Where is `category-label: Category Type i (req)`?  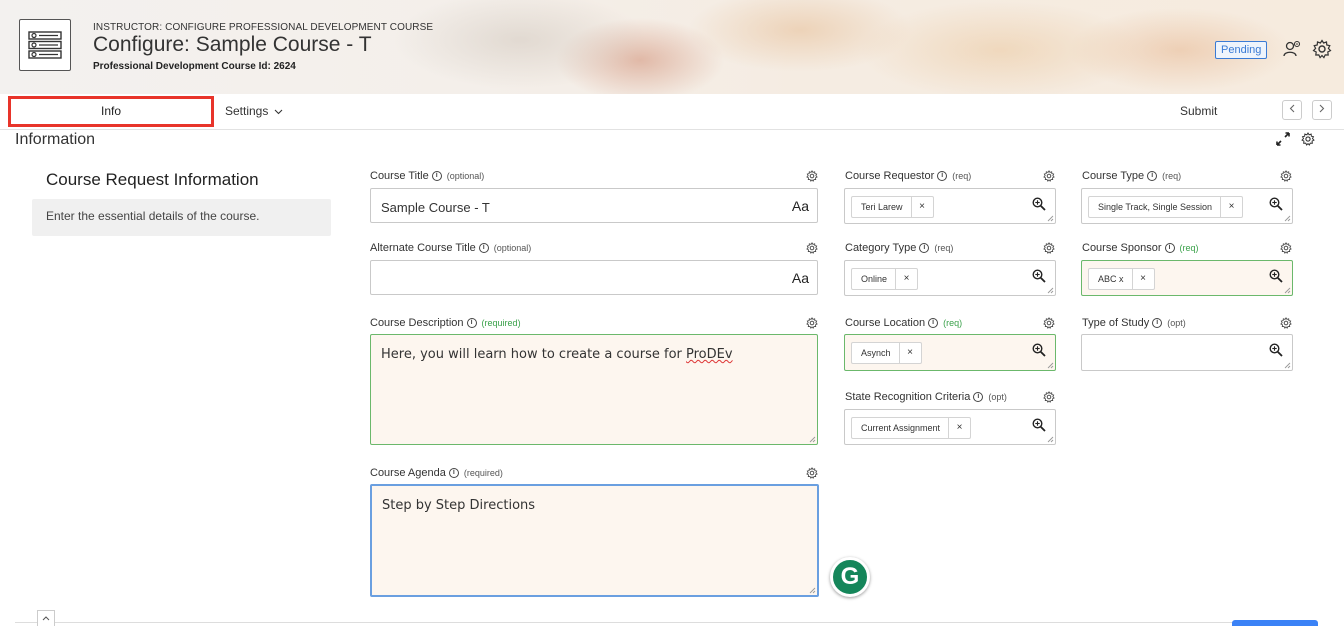
category-label: Category Type i (req) is located at coordinates (899, 248).